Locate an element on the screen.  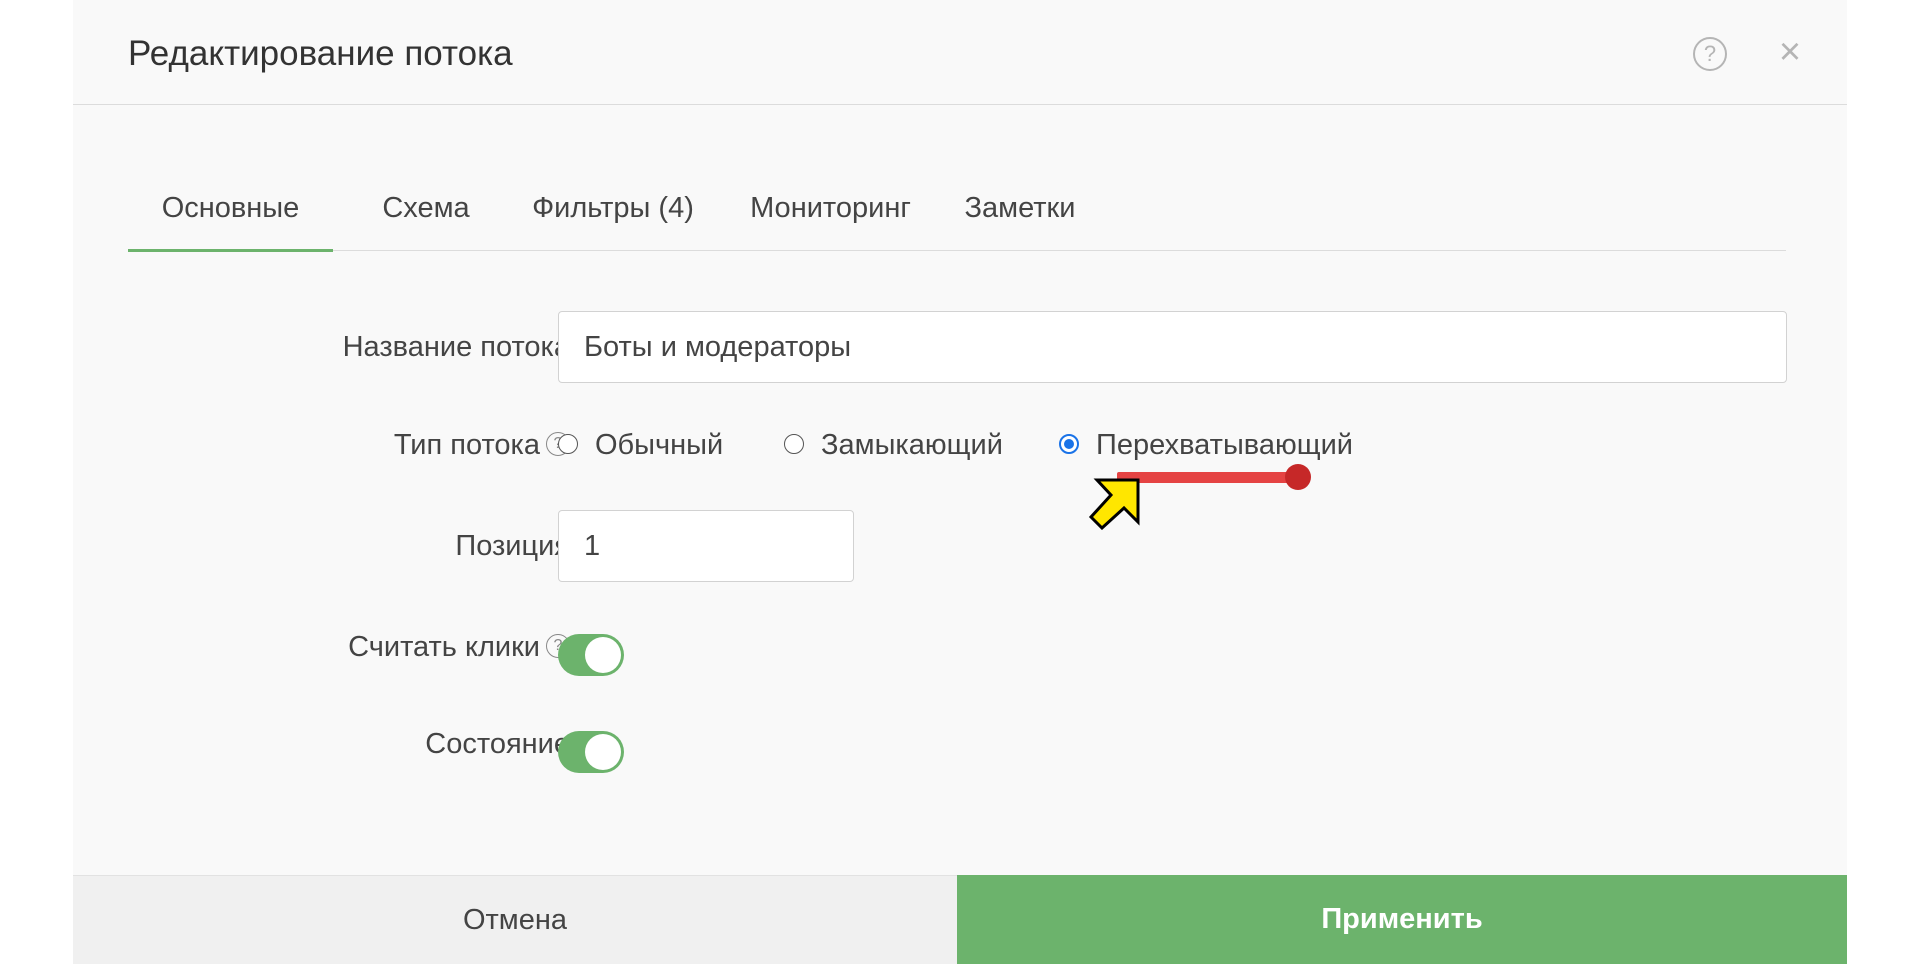
flow-name-input is located at coordinates (1172, 347).